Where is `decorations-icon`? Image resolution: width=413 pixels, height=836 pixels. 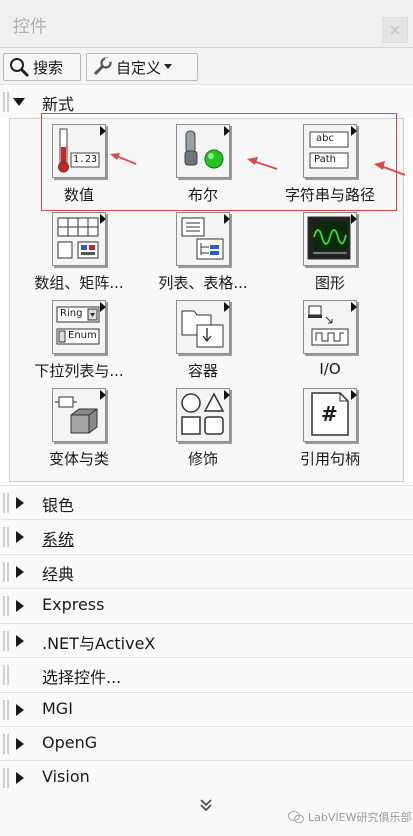 decorations-icon is located at coordinates (203, 415).